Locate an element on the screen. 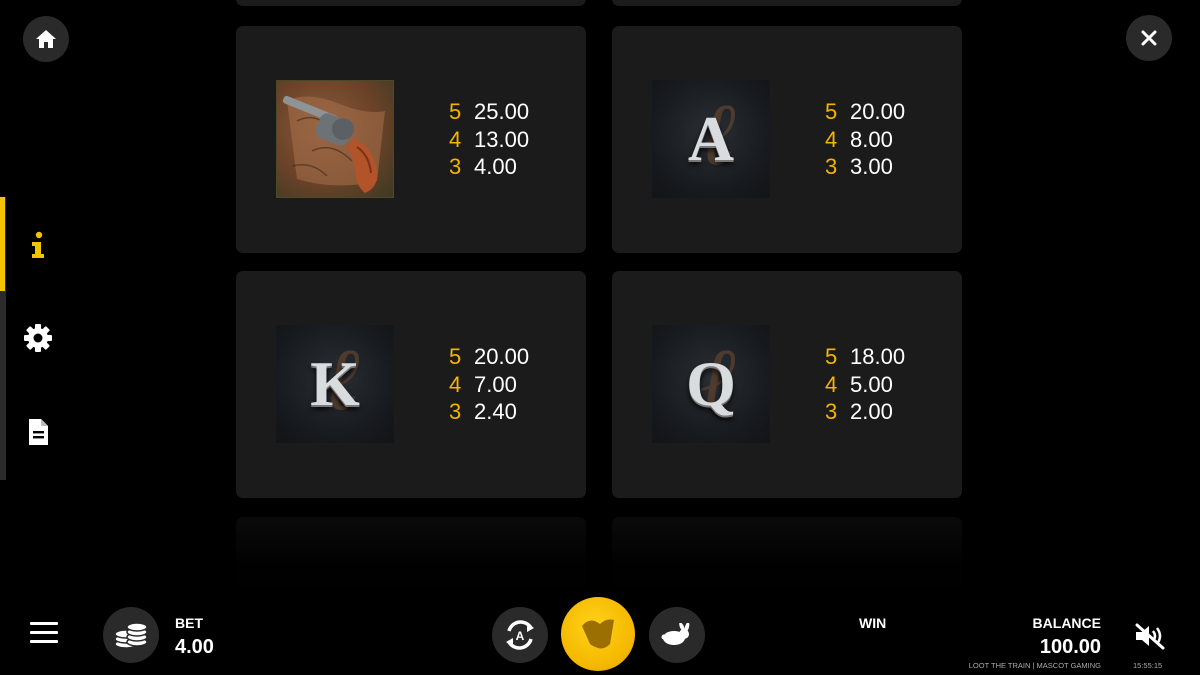 The height and width of the screenshot is (675, 1200). pay-amount: 18.00 is located at coordinates (878, 356).